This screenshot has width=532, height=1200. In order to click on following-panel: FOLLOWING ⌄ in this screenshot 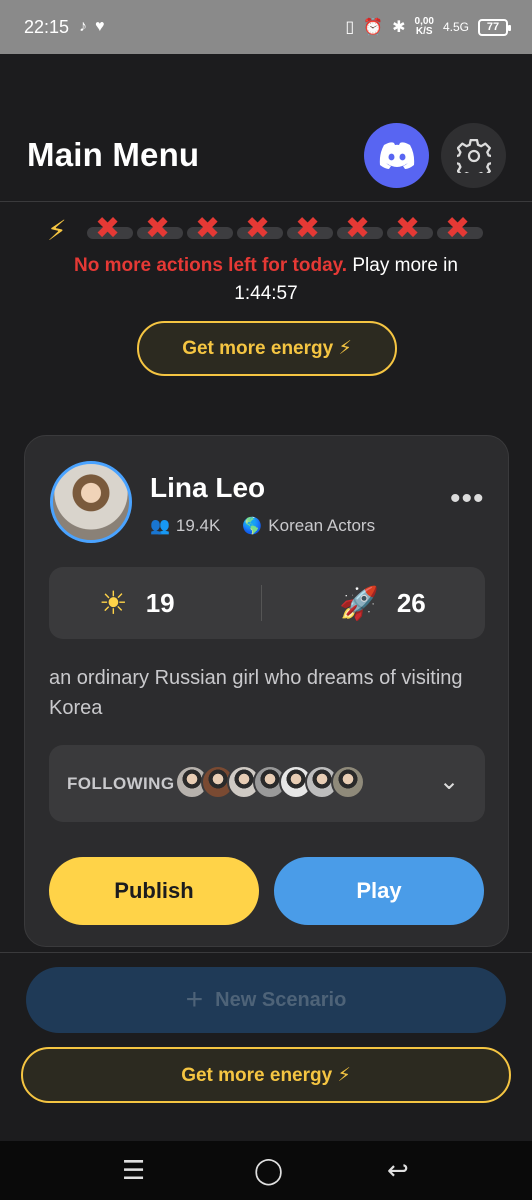, I will do `click(267, 783)`.